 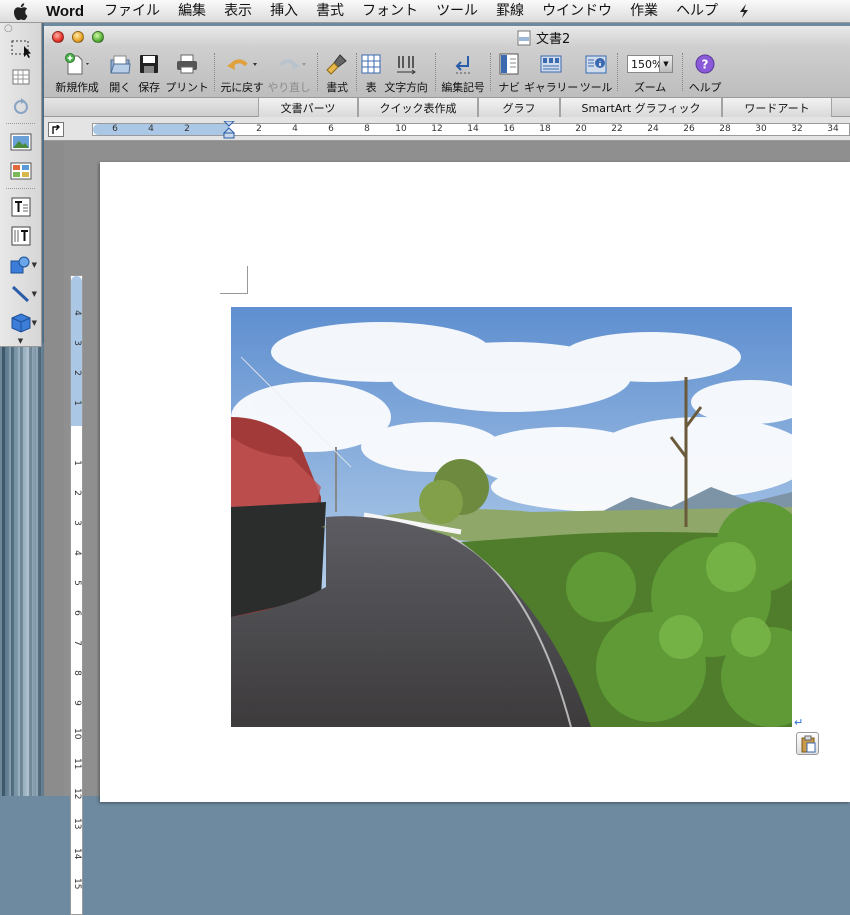 What do you see at coordinates (21, 264) in the screenshot?
I see `shapes-tool: ▼` at bounding box center [21, 264].